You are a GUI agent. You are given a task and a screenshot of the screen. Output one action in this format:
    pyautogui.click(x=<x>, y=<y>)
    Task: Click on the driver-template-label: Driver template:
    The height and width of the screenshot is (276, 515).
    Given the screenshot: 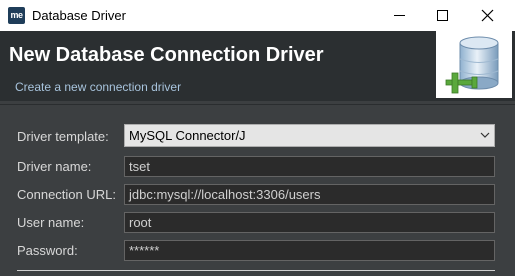 What is the action you would take?
    pyautogui.click(x=63, y=136)
    